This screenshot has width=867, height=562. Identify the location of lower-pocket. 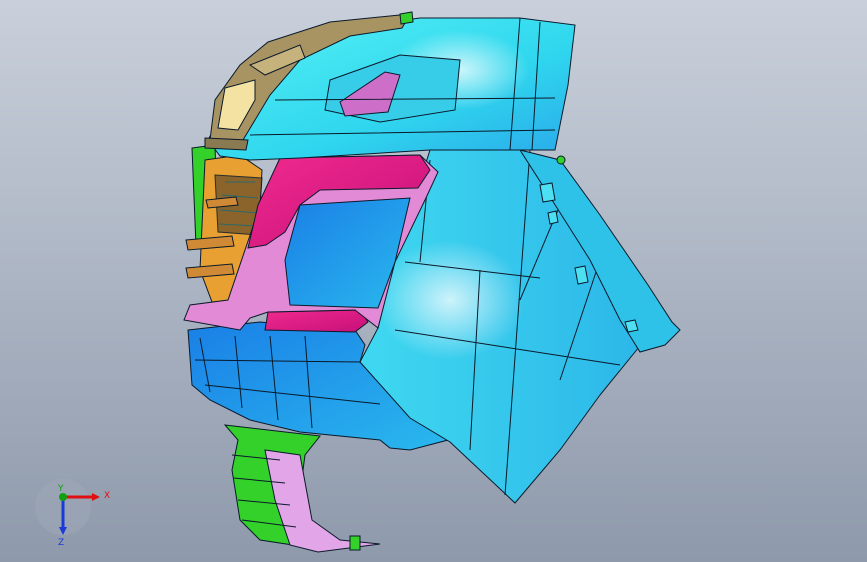
(316, 321).